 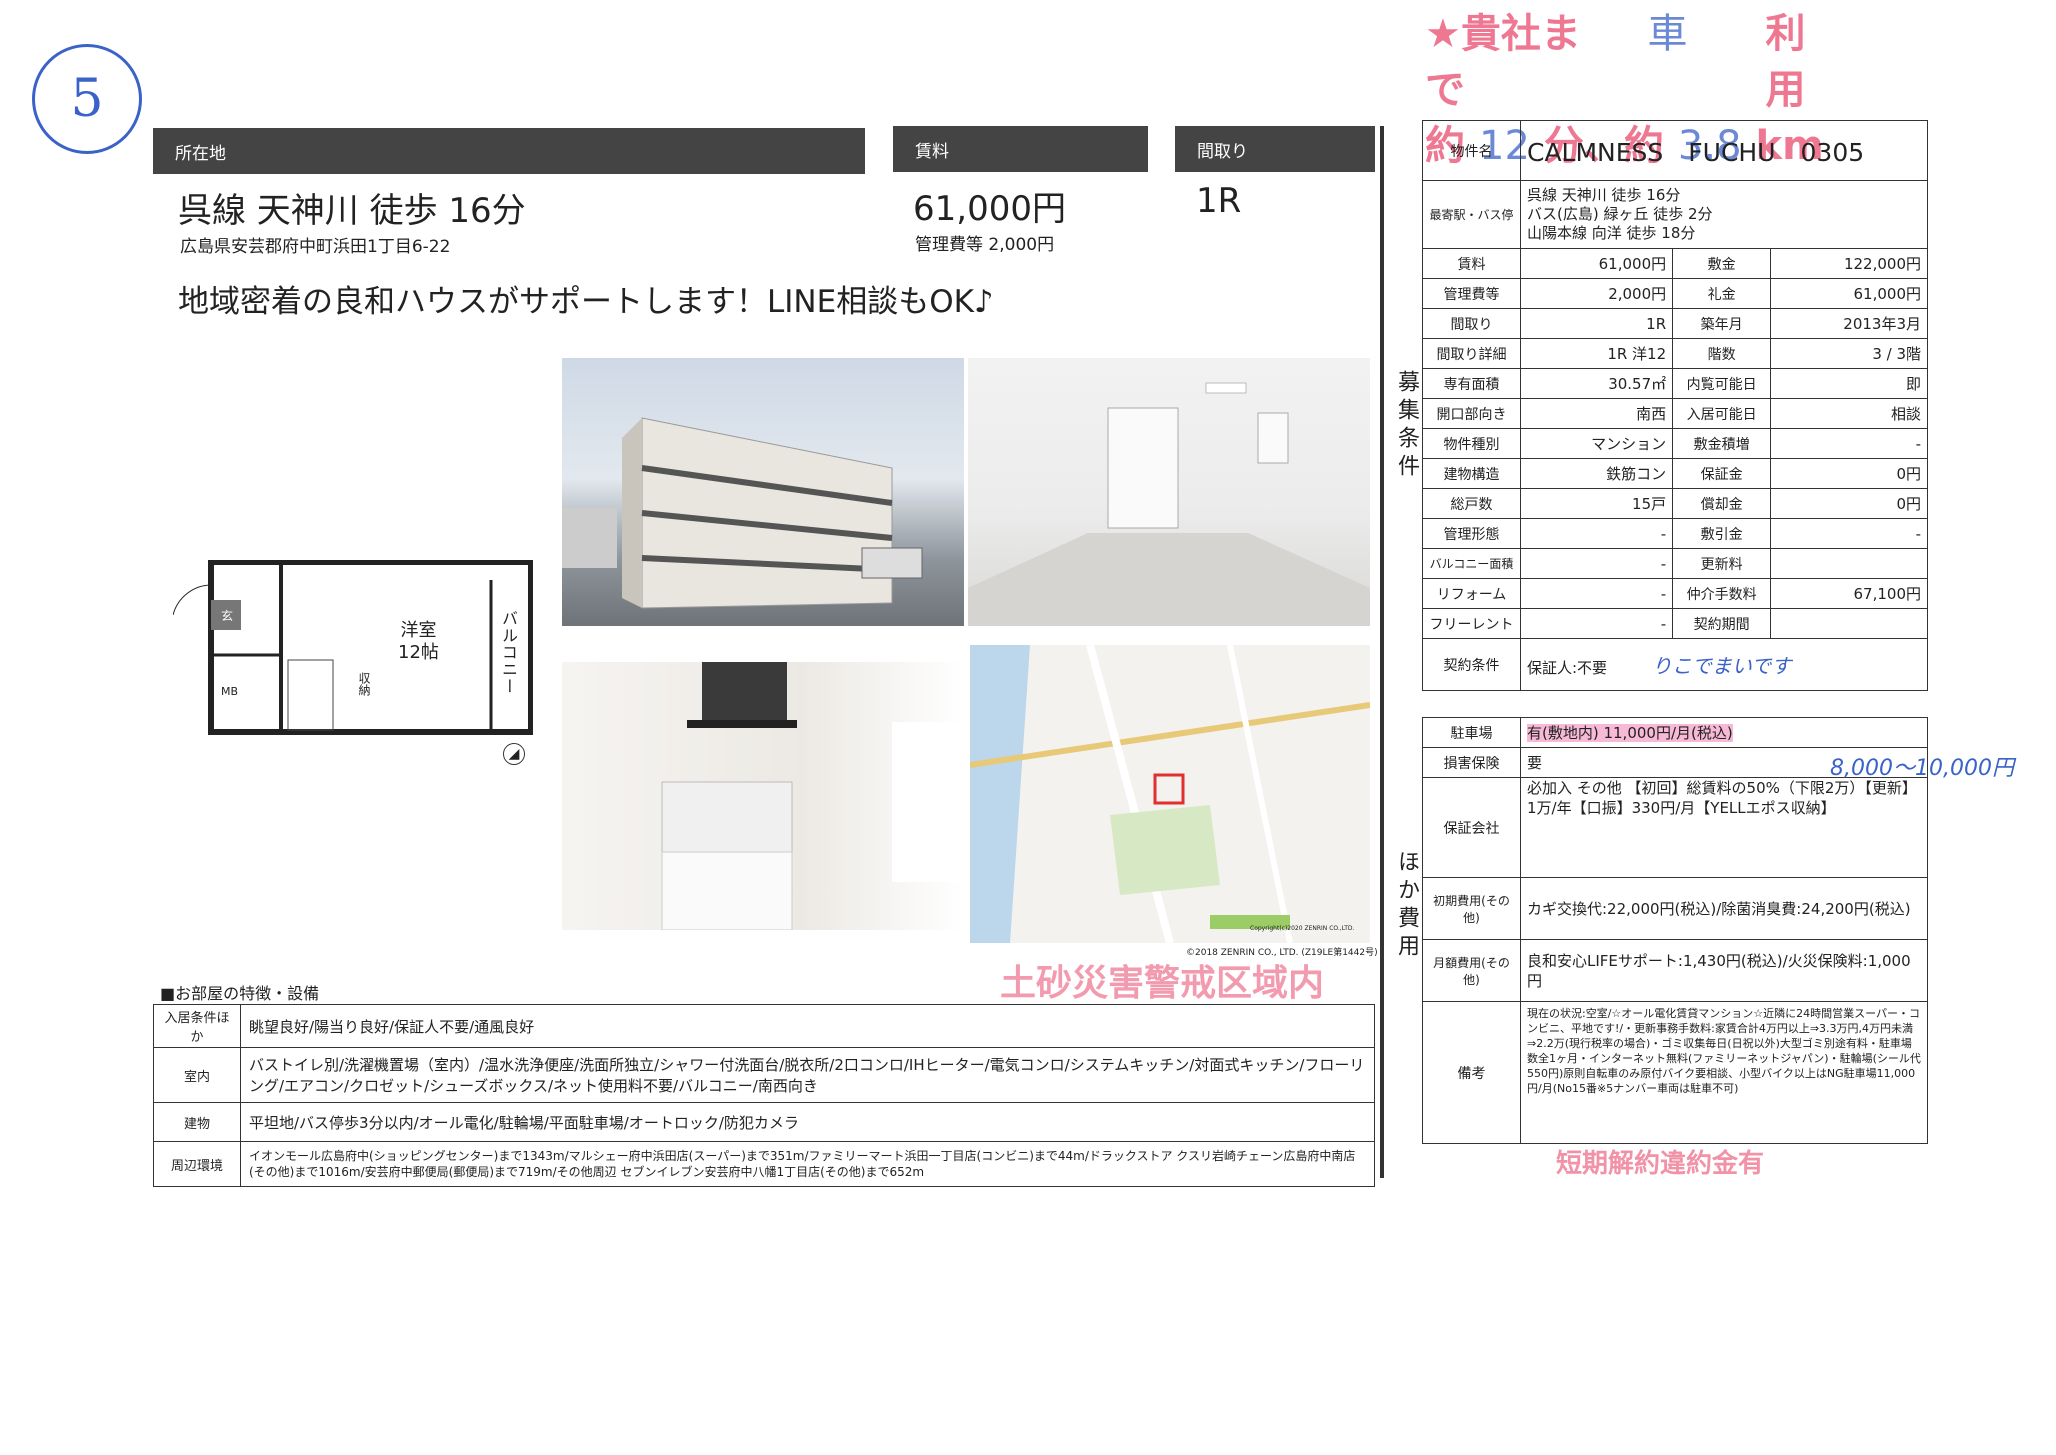 What do you see at coordinates (1471, 970) in the screenshot?
I see `row-label: 月額費用(その他)` at bounding box center [1471, 970].